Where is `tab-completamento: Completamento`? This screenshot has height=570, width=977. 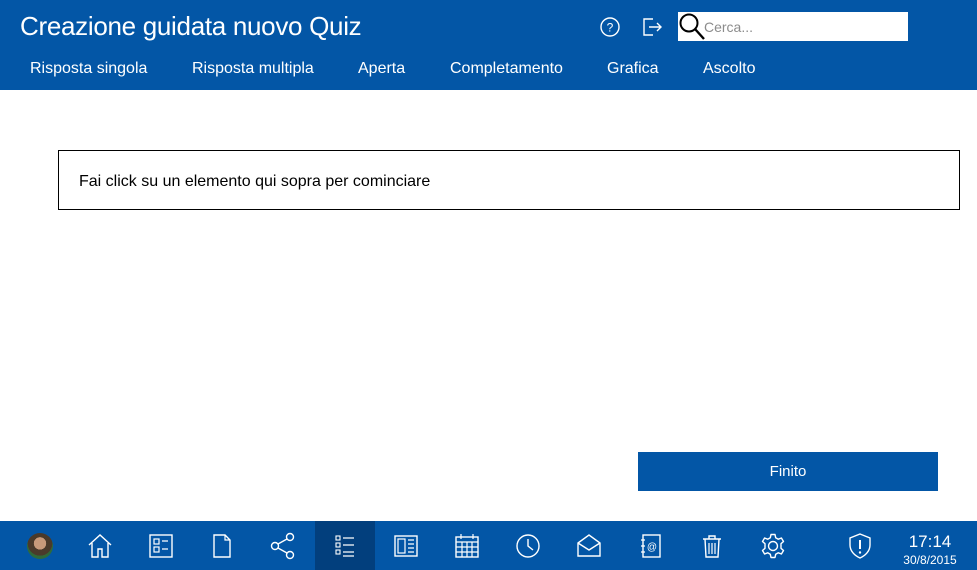 tab-completamento: Completamento is located at coordinates (506, 69).